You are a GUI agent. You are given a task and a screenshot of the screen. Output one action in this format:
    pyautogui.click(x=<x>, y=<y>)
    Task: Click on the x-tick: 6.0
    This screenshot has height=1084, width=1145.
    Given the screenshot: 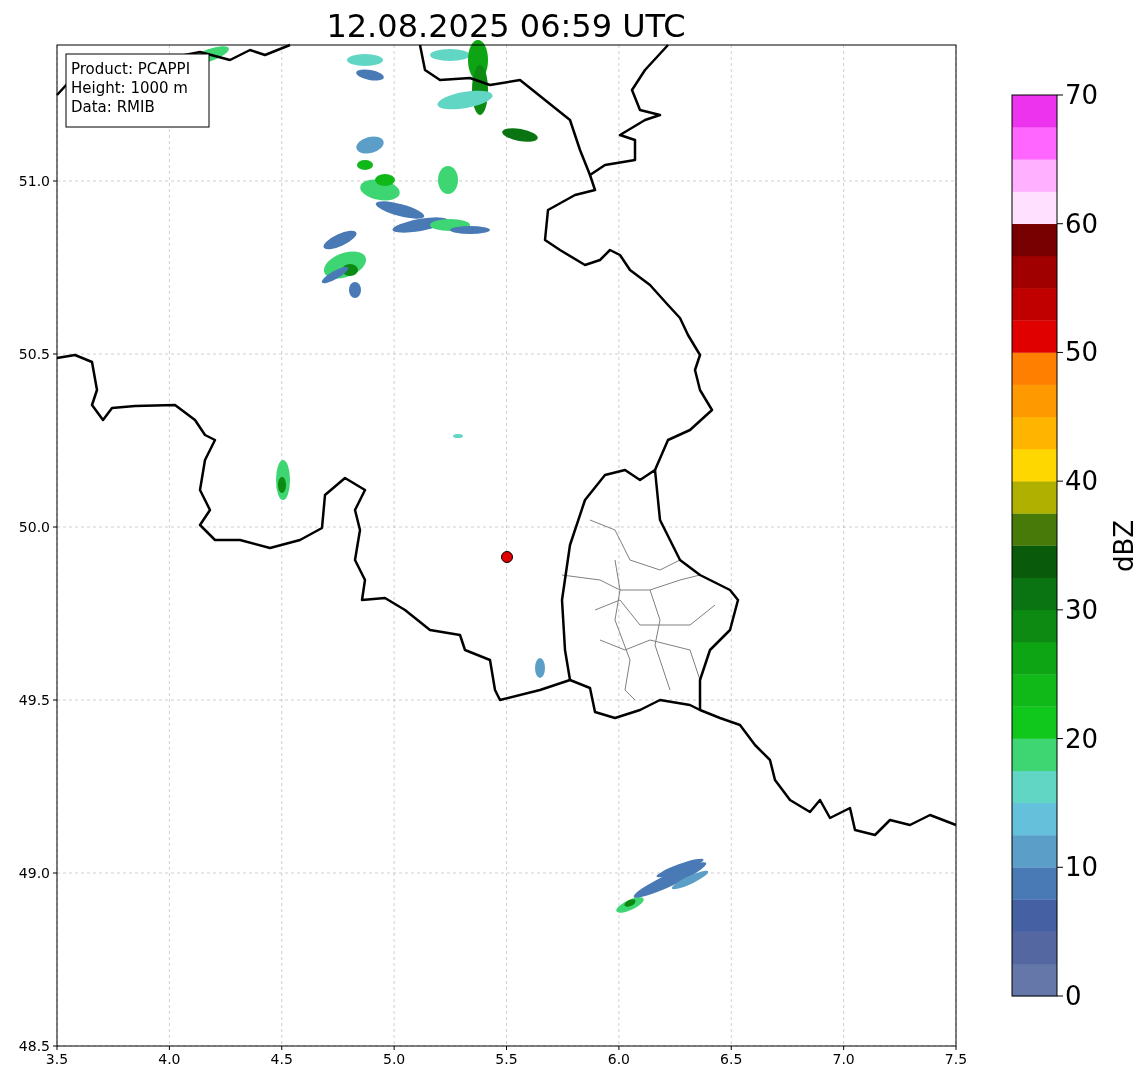 What is the action you would take?
    pyautogui.click(x=618, y=1056)
    